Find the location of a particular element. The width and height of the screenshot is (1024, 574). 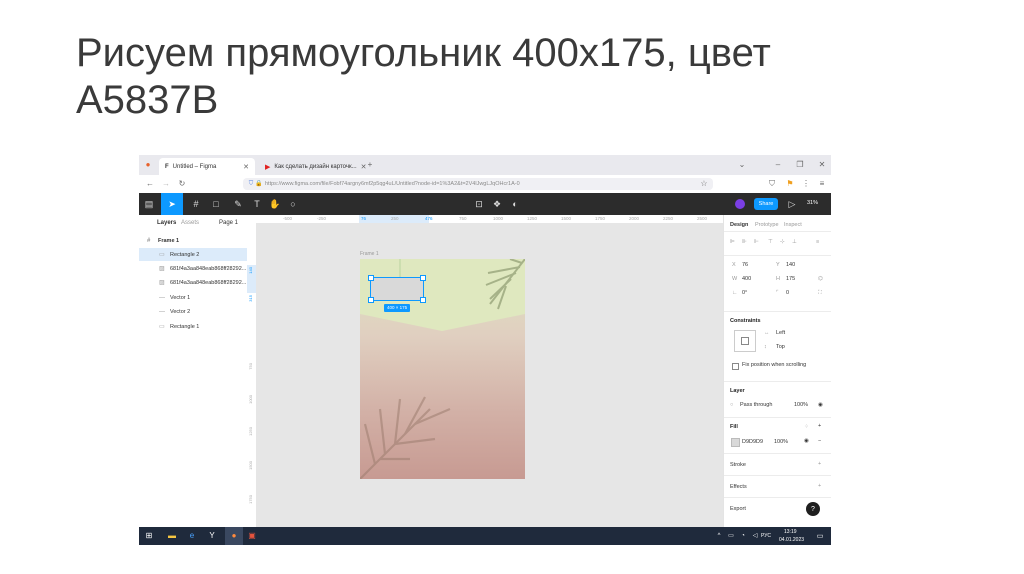

contrast-icon: ◐ is located at coordinates (515, 204).